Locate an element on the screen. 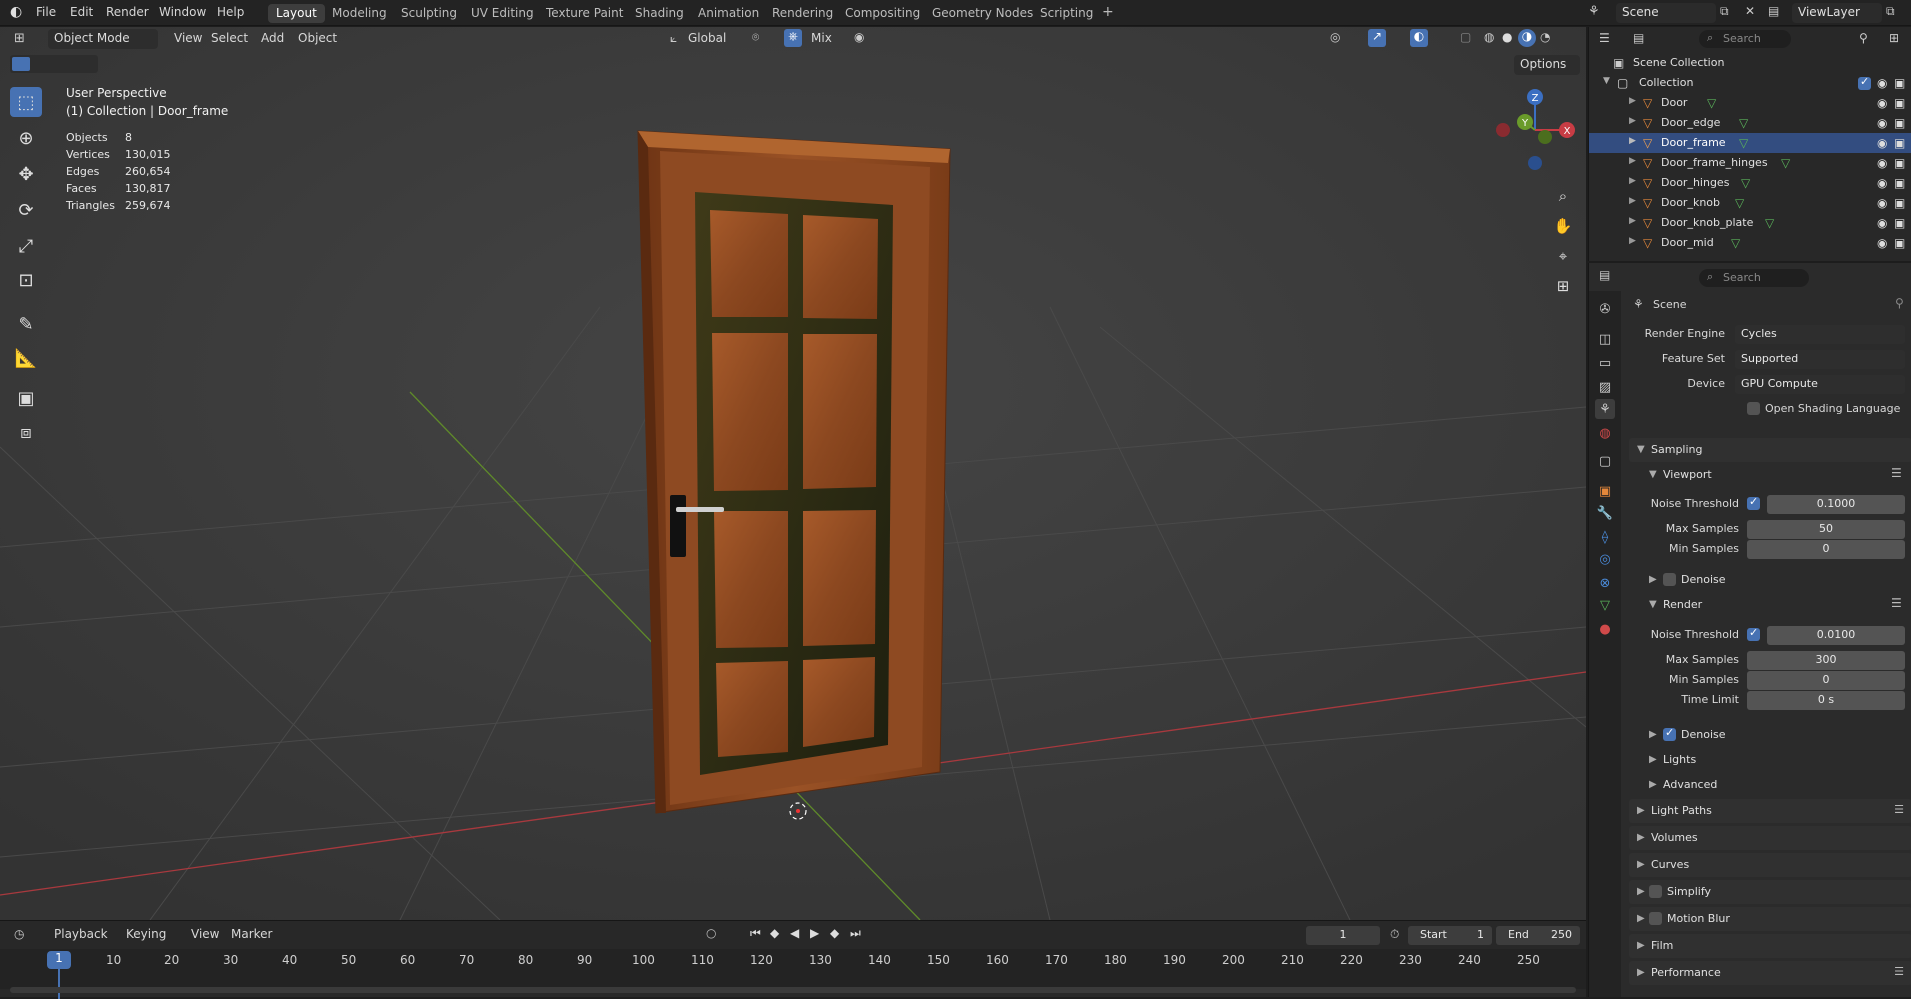 The image size is (1911, 999). transform-tool: ⊡ is located at coordinates (26, 280).